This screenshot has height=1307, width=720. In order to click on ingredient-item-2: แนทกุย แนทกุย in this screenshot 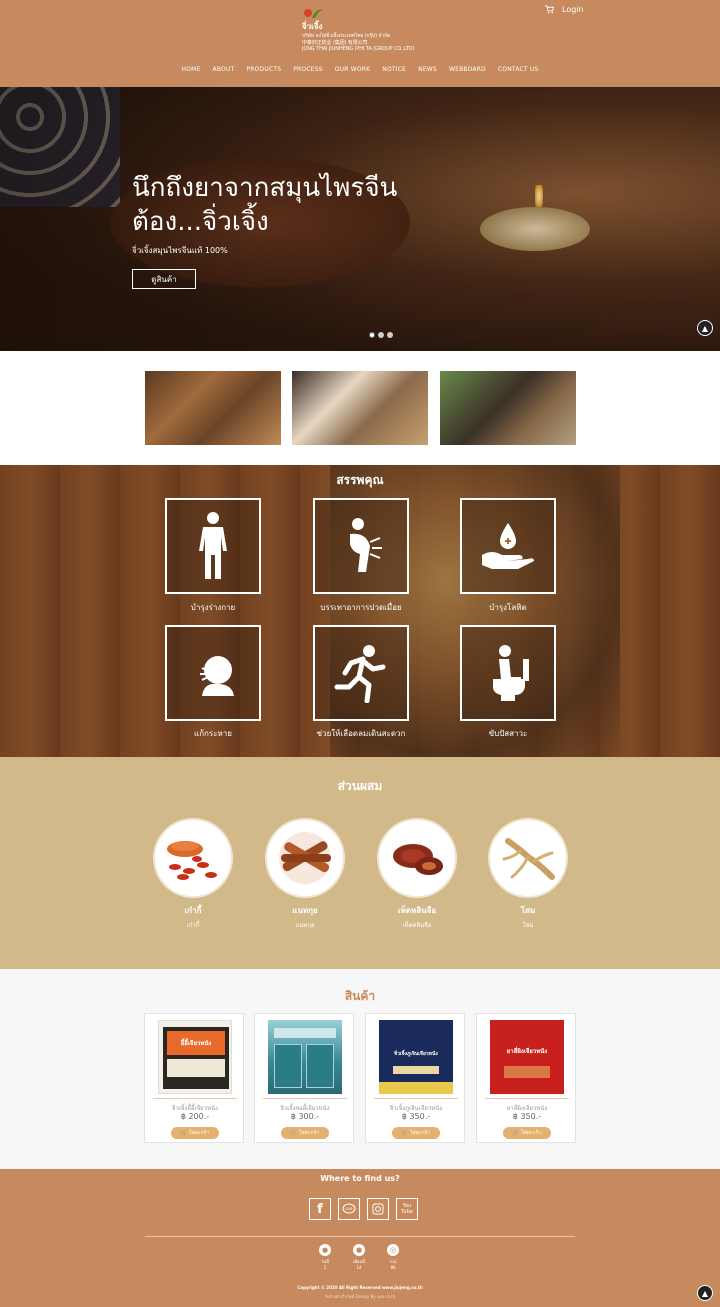, I will do `click(305, 874)`.